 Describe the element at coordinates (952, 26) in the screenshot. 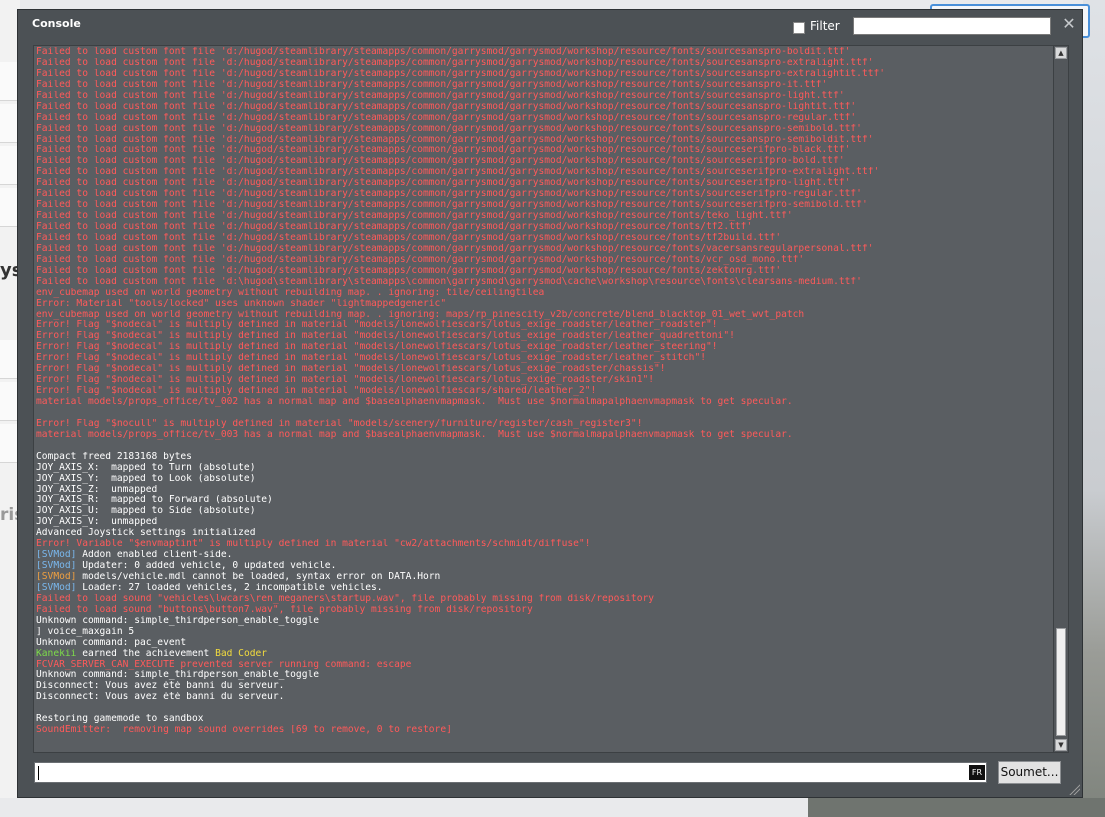

I see `filter-input` at that location.